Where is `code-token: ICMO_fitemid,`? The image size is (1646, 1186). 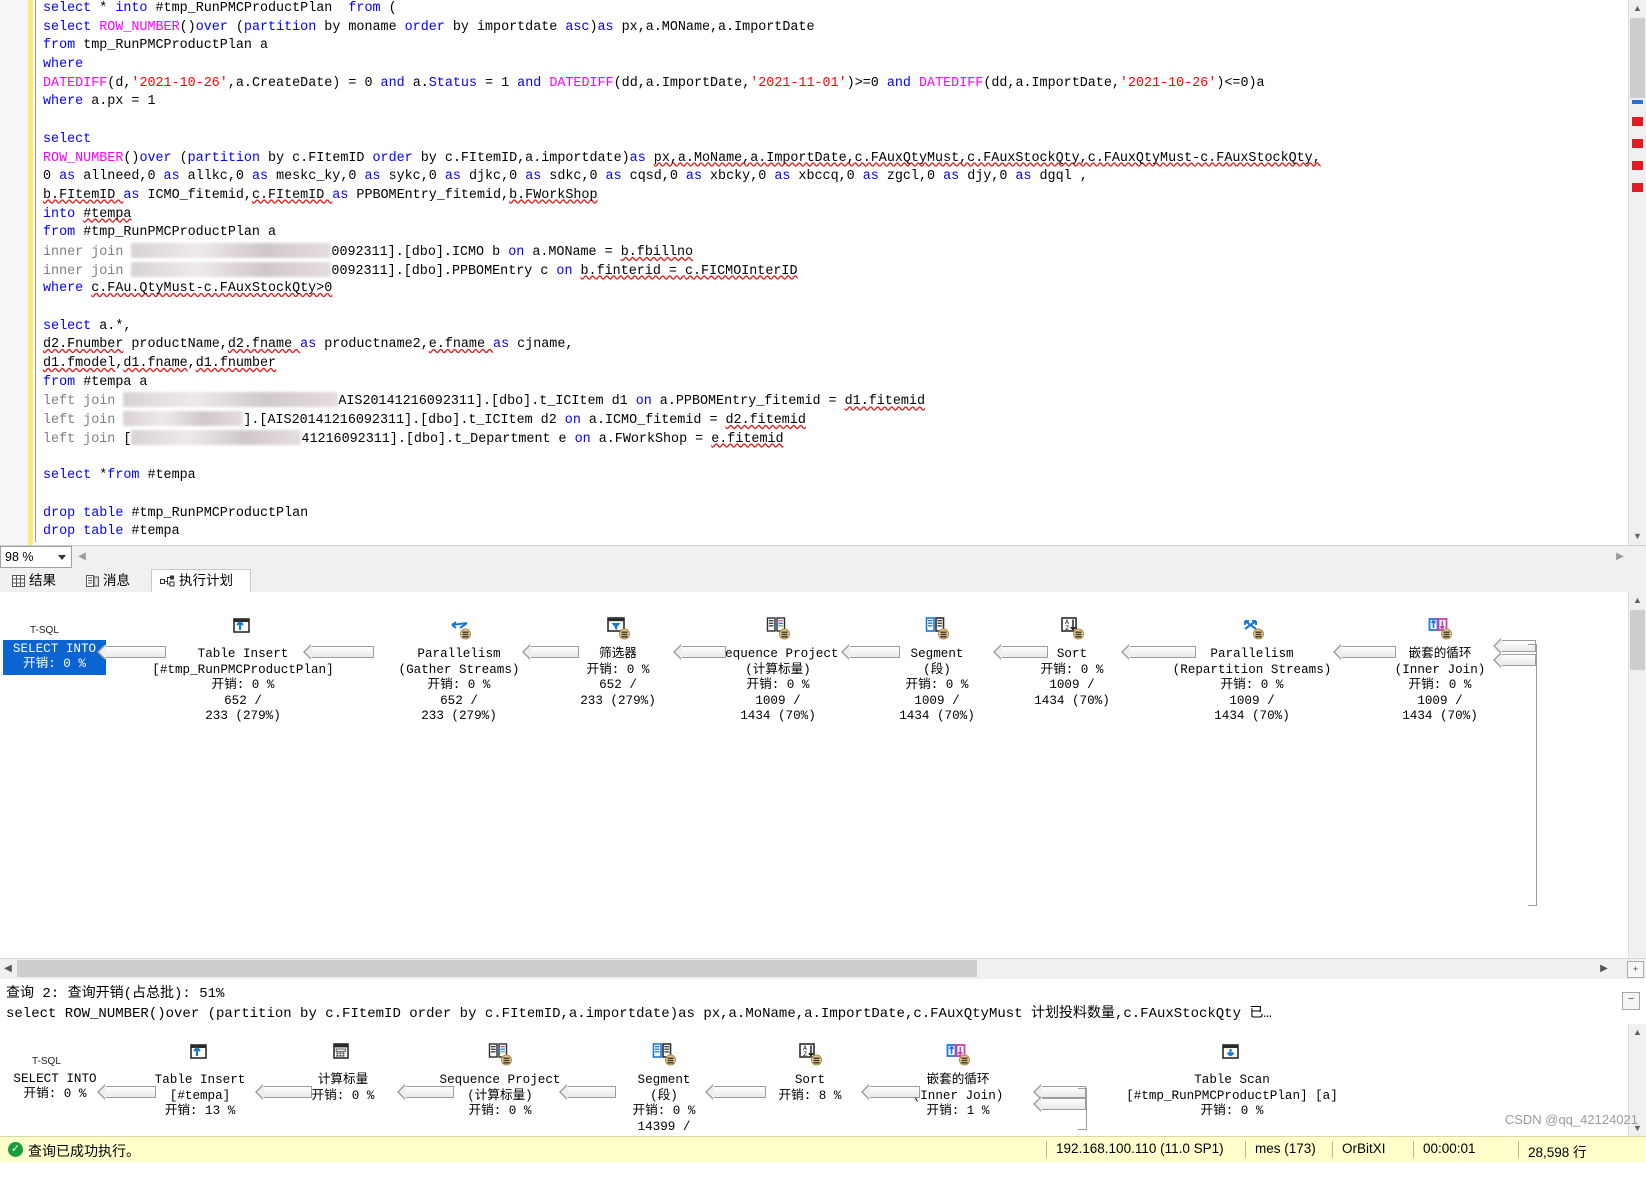 code-token: ICMO_fitemid, is located at coordinates (199, 195).